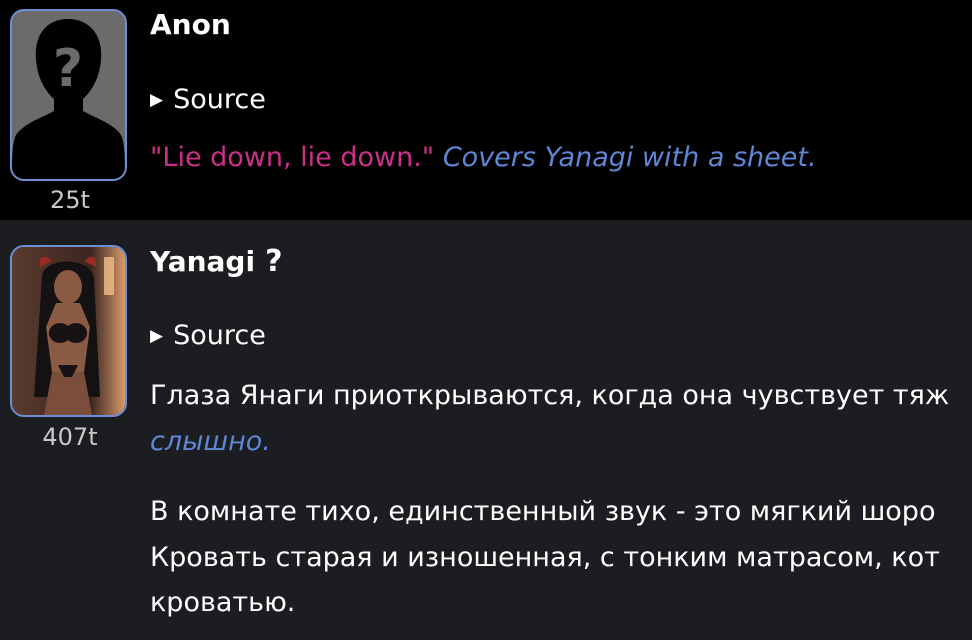 This screenshot has height=640, width=972. I want to click on character-portrait, so click(68, 331).